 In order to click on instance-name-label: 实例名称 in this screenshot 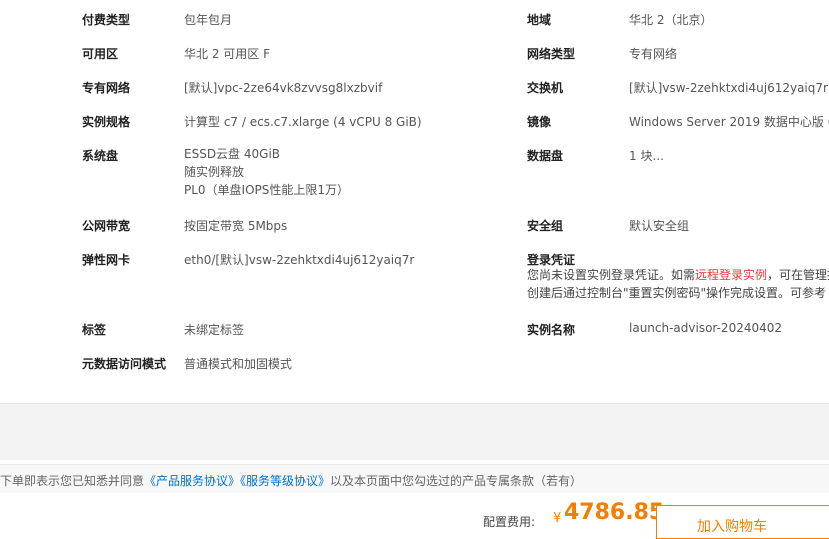, I will do `click(551, 330)`.